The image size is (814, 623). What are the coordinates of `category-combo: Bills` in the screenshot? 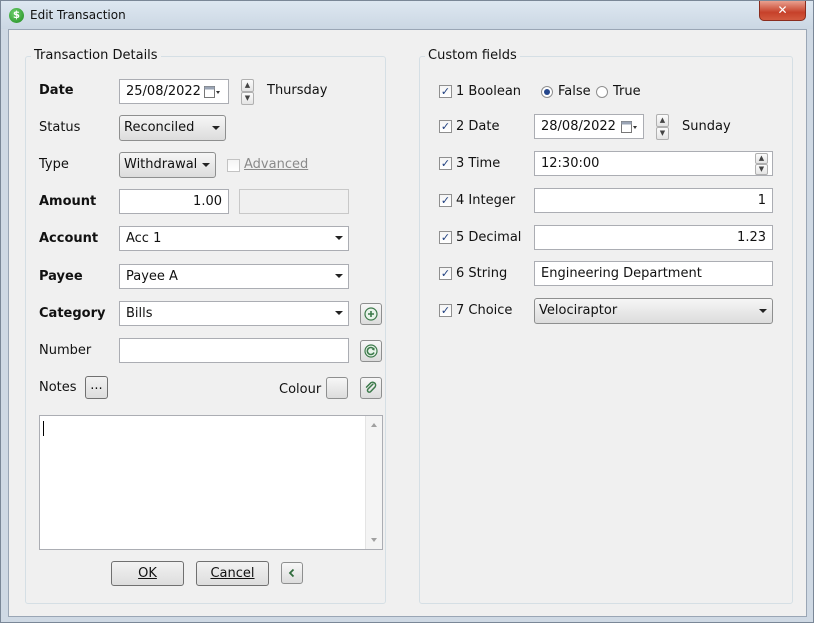 It's located at (234, 313).